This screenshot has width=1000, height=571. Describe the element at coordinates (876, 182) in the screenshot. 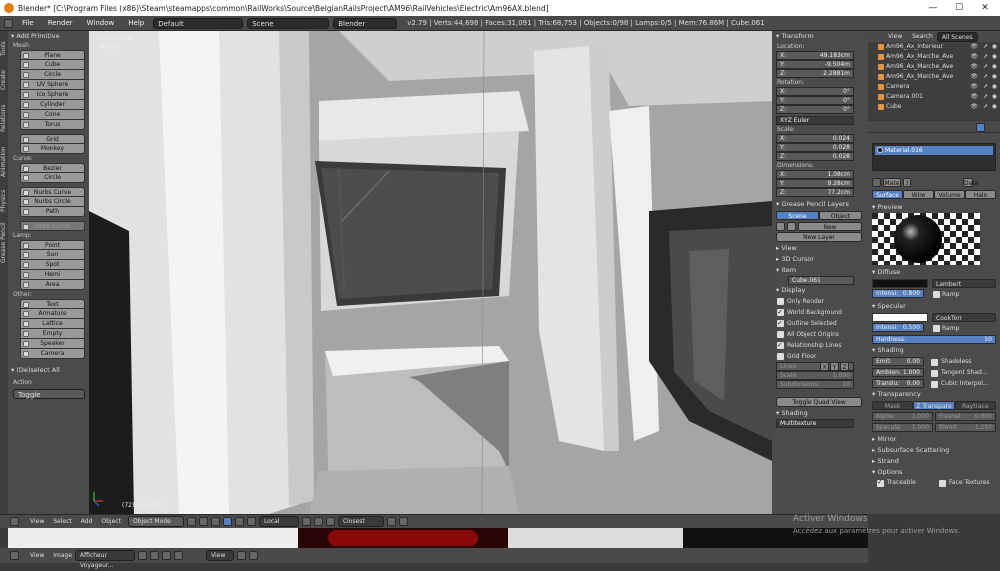

I see `material-browse-icon` at that location.